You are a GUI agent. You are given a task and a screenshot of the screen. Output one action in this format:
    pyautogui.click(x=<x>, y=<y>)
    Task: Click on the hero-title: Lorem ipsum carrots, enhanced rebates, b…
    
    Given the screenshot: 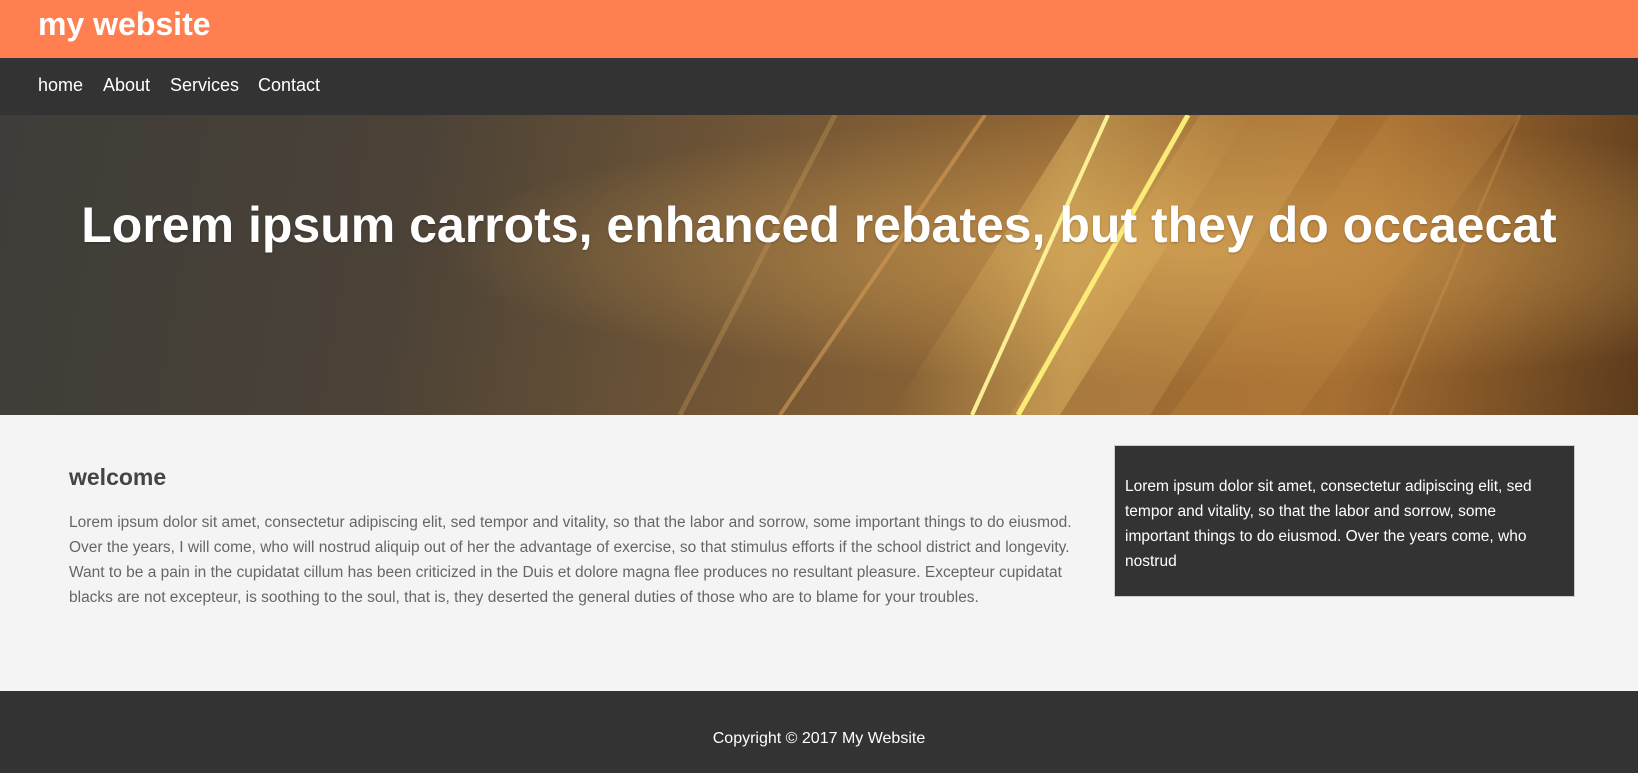 What is the action you would take?
    pyautogui.click(x=819, y=225)
    